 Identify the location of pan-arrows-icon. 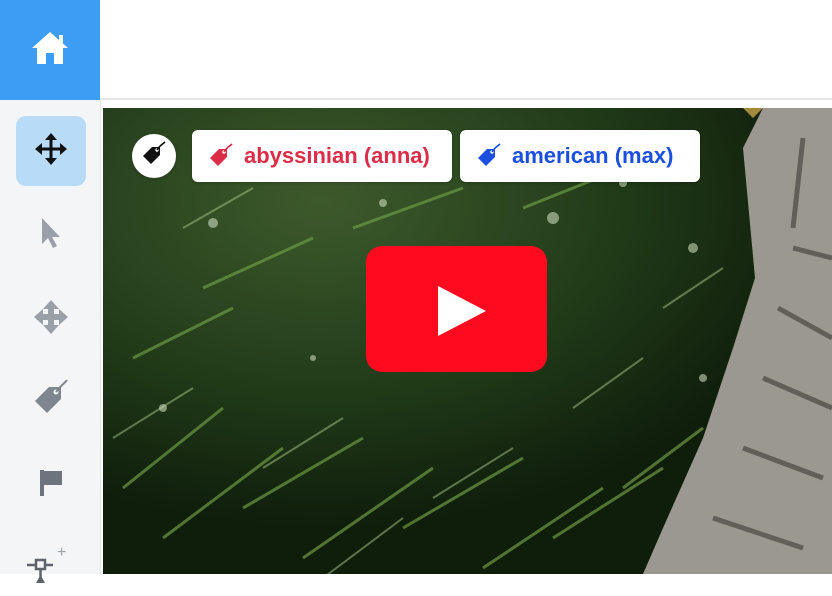
(51, 319).